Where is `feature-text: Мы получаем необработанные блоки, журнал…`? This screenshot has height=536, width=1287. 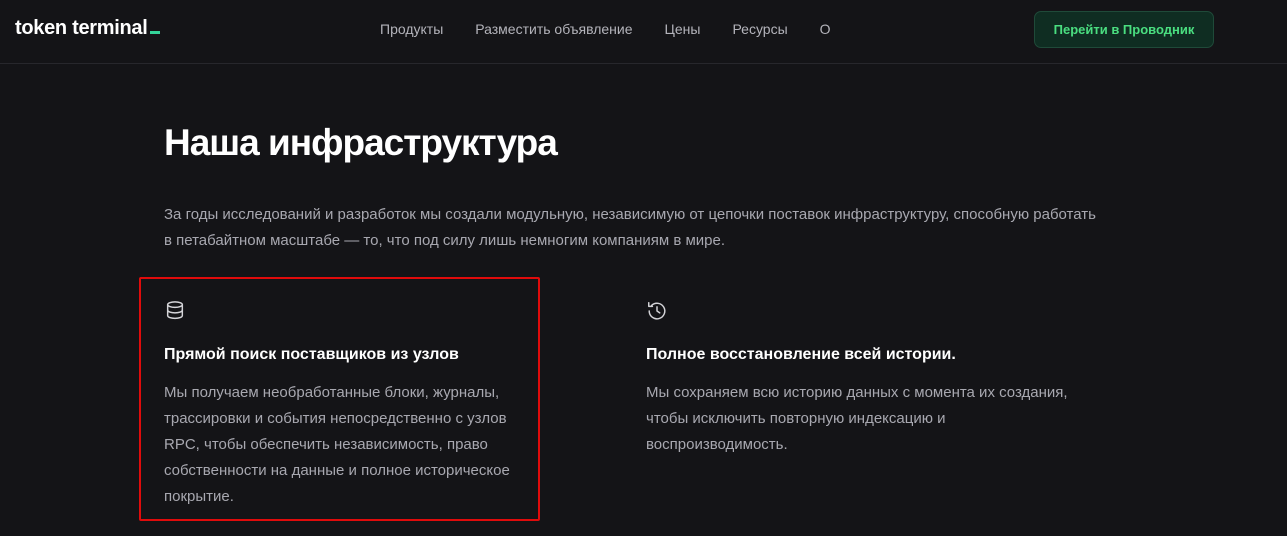 feature-text: Мы получаем необработанные блоки, журнал… is located at coordinates (337, 444).